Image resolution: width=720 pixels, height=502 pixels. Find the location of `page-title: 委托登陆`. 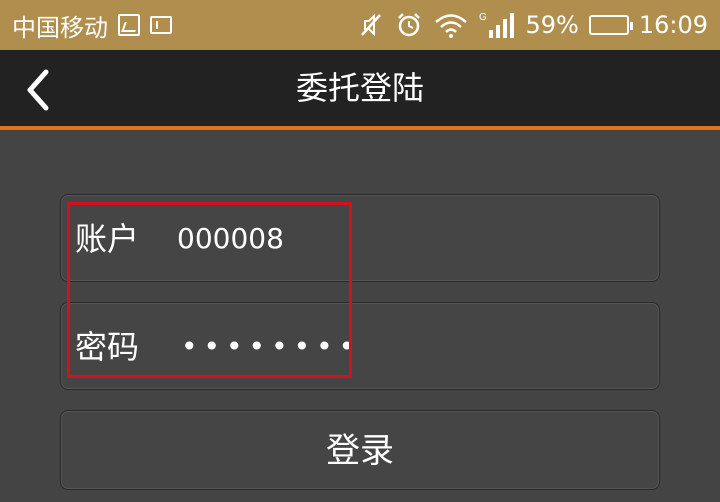

page-title: 委托登陆 is located at coordinates (359, 88).